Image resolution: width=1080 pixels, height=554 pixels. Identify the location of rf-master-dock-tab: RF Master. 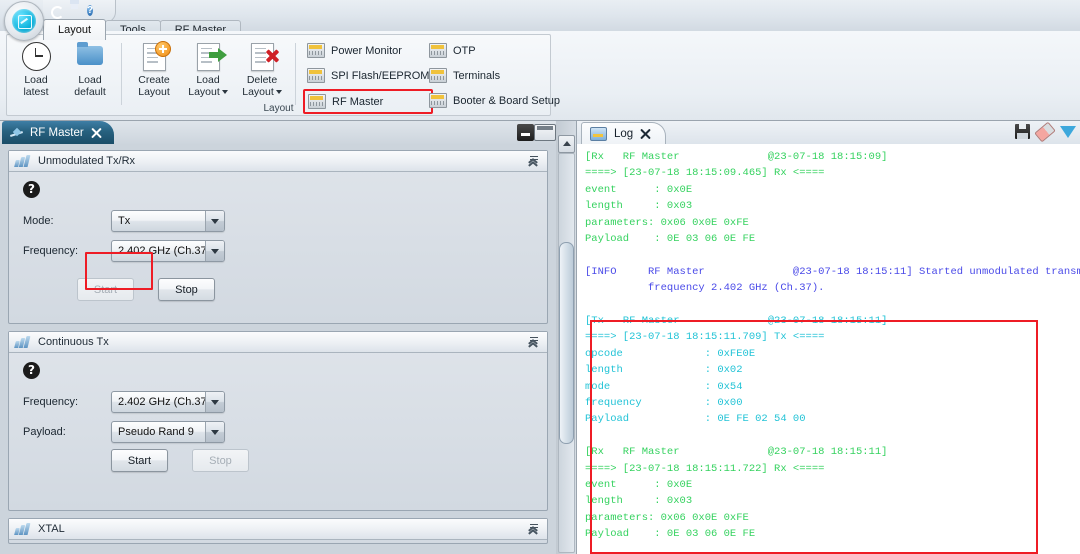
(58, 132).